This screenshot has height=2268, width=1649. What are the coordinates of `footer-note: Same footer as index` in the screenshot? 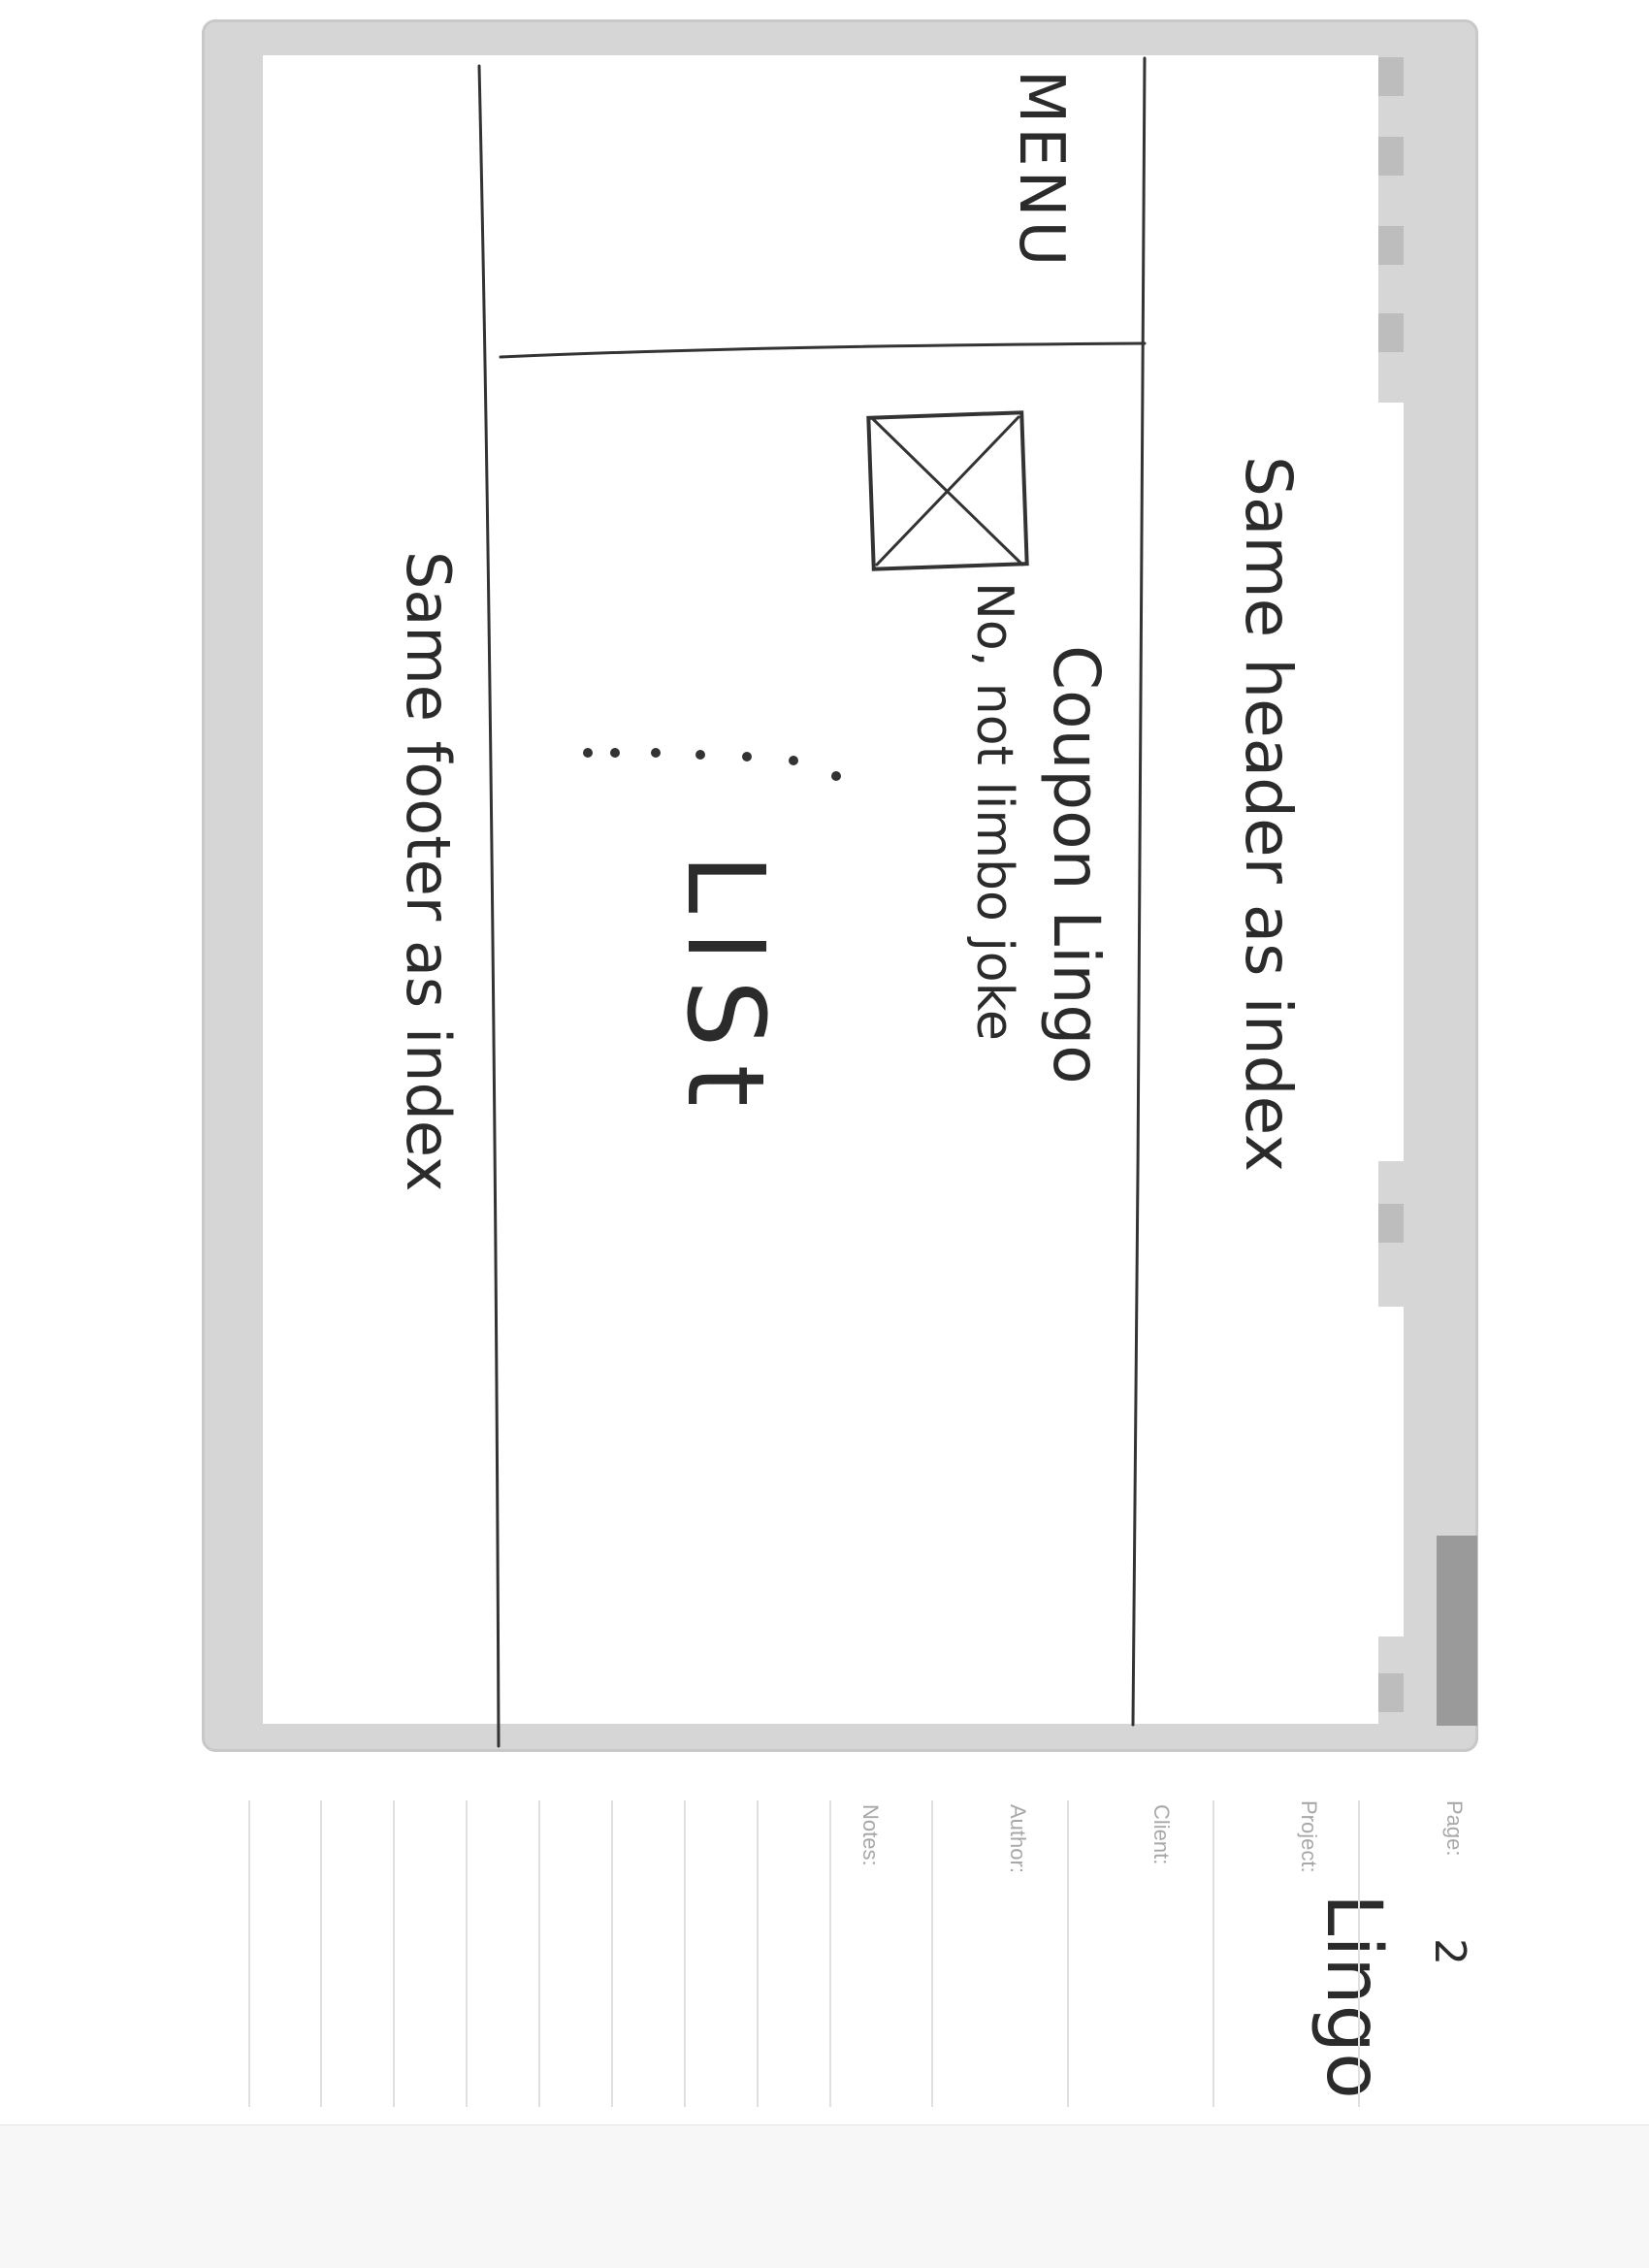 It's located at (428, 871).